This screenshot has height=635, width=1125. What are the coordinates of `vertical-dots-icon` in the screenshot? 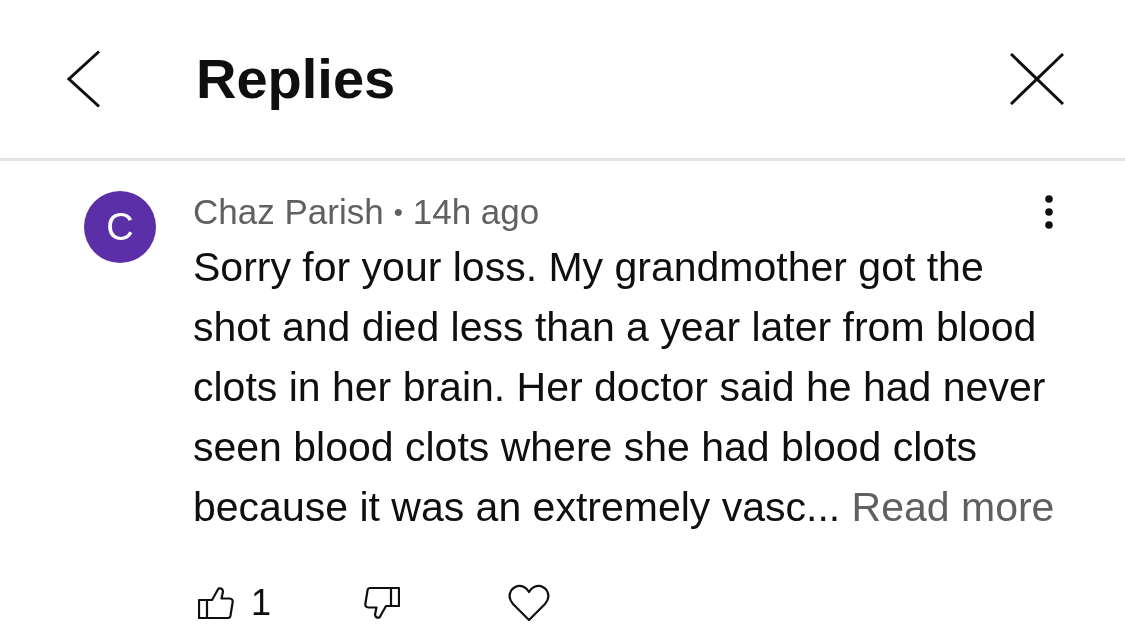 It's located at (1049, 212).